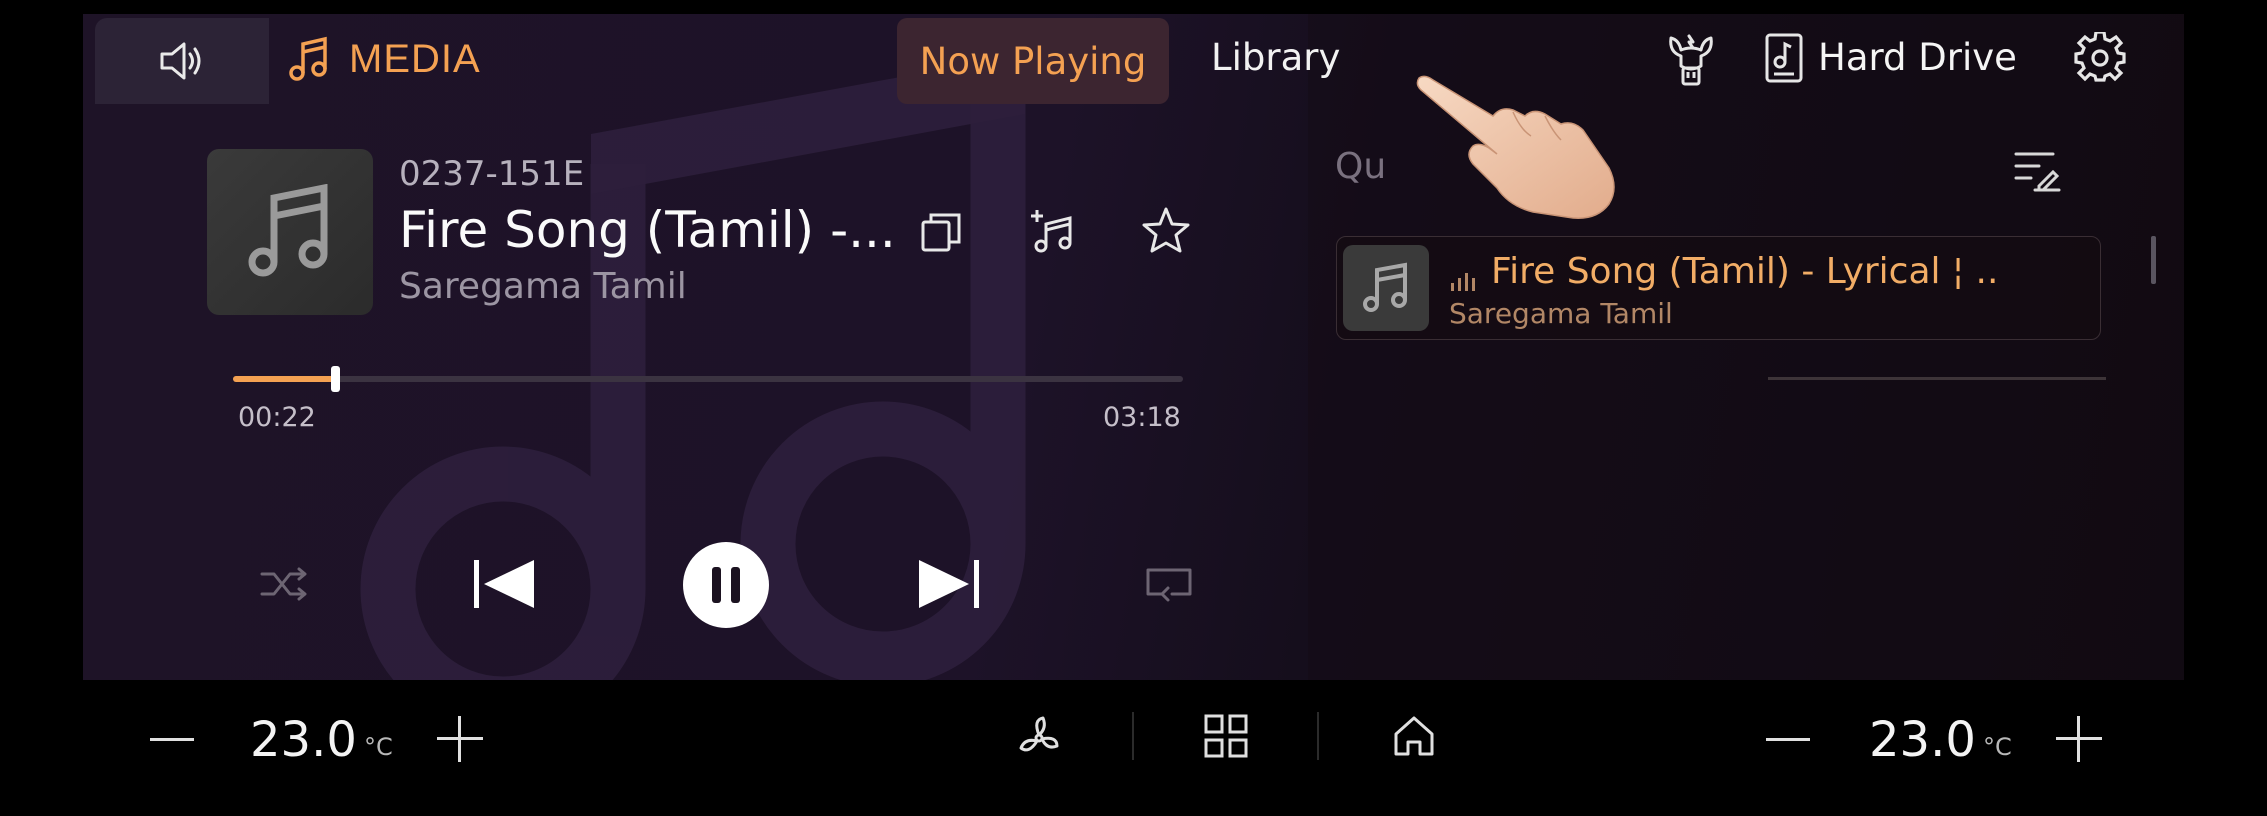  What do you see at coordinates (1039, 738) in the screenshot?
I see `fan-icon` at bounding box center [1039, 738].